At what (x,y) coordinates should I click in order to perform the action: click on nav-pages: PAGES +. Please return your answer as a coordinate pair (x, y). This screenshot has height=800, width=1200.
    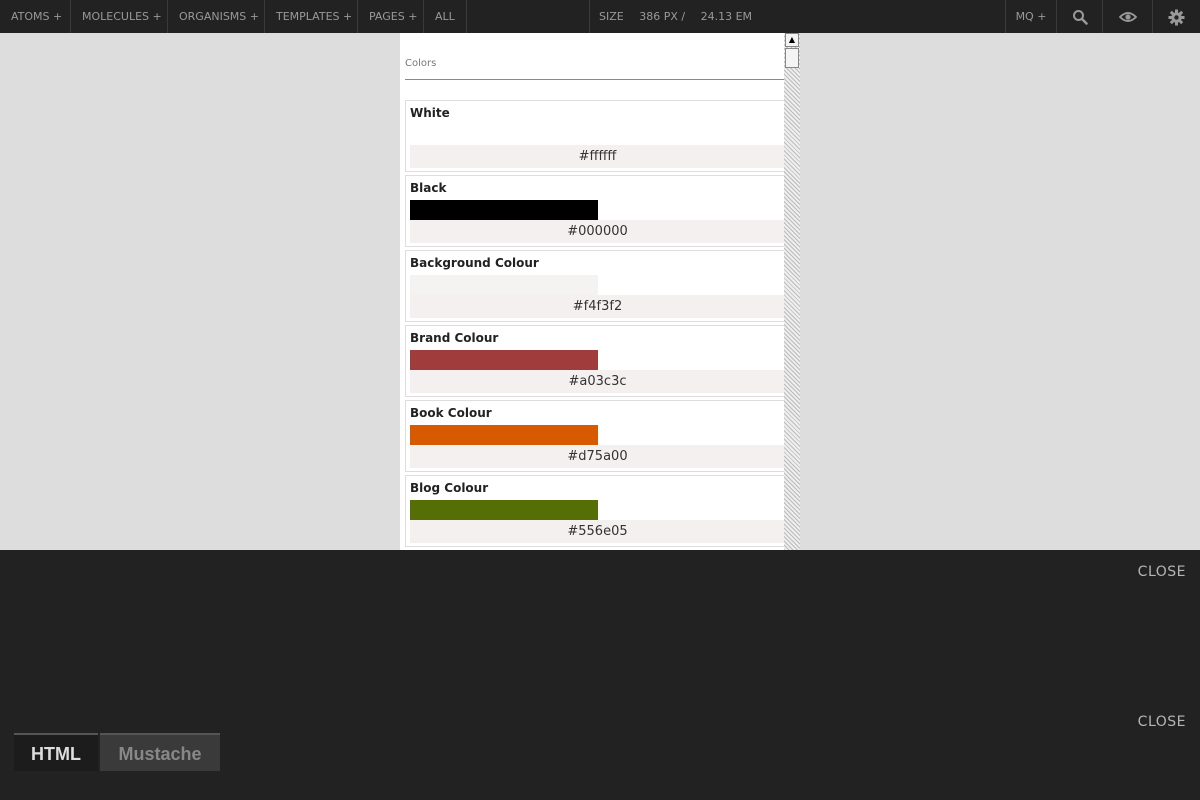
    Looking at the image, I should click on (391, 16).